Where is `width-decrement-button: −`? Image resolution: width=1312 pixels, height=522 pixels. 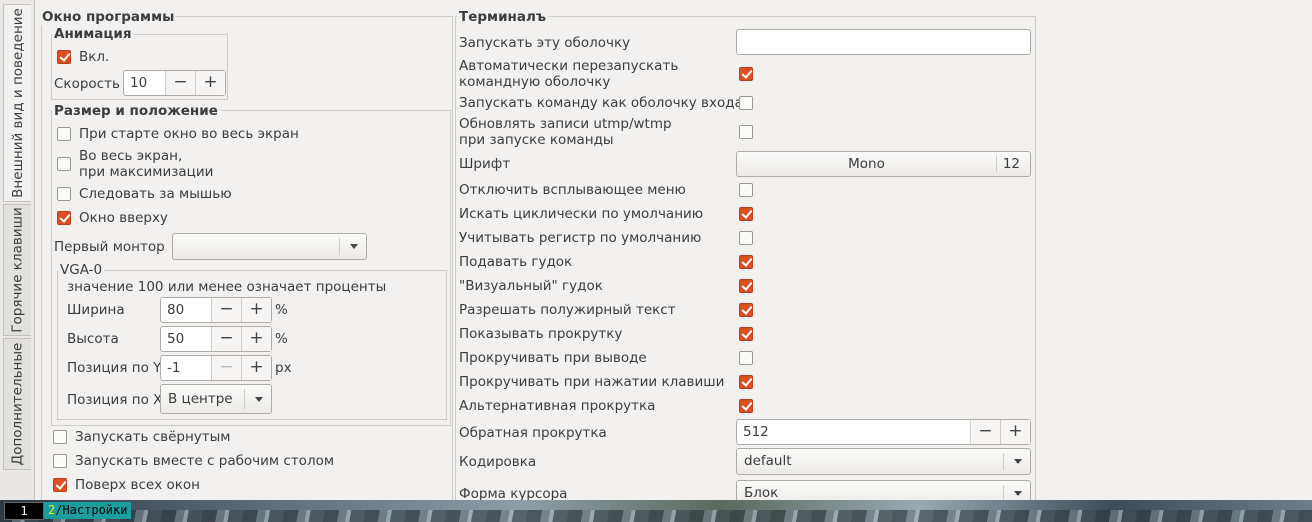
width-decrement-button: − is located at coordinates (226, 310).